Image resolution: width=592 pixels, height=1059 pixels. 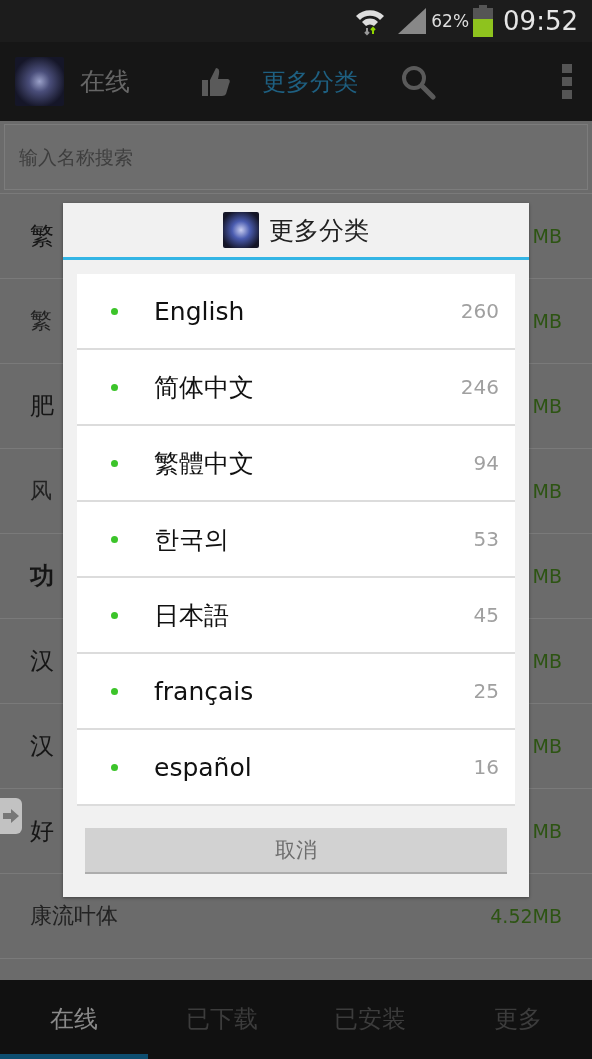 I want to click on category-item: español 16, so click(x=296, y=768).